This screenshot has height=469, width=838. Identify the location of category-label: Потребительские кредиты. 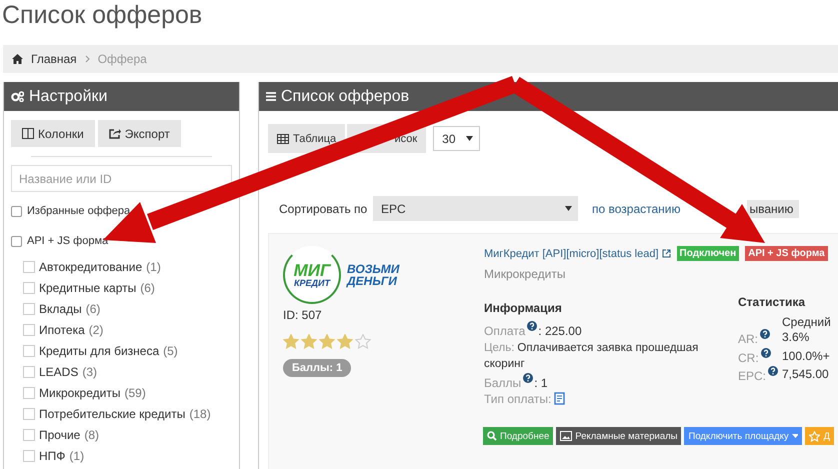
(112, 413).